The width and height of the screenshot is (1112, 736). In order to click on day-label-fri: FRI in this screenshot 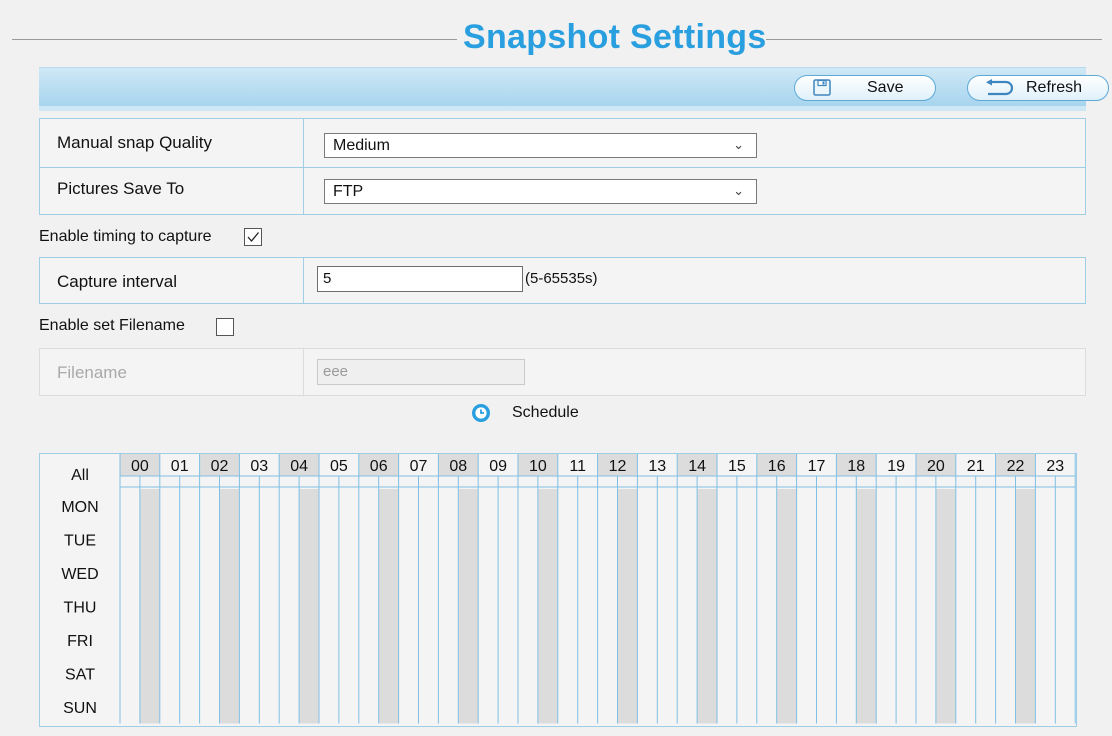, I will do `click(80, 641)`.